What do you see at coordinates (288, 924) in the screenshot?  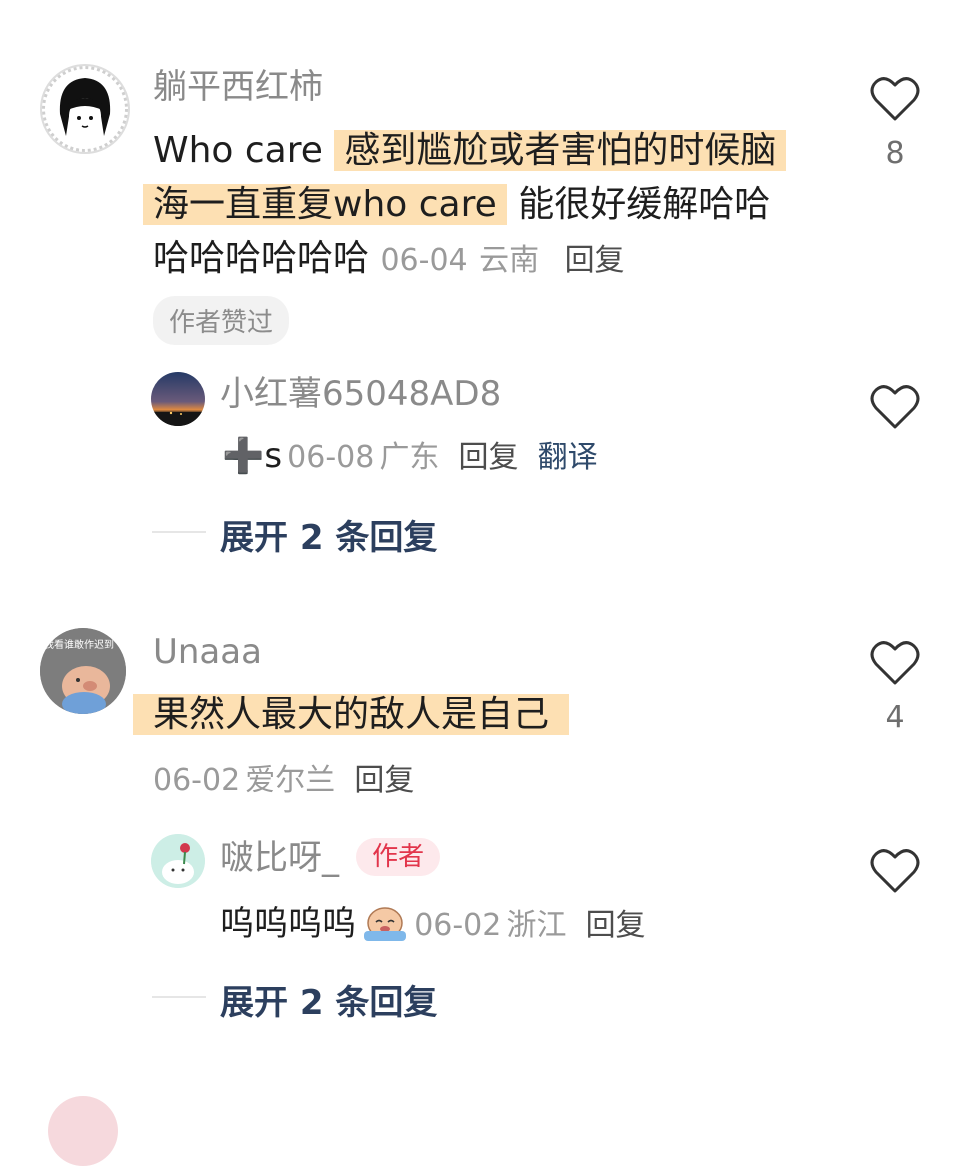 I see `reply-text: 呜呜呜呜` at bounding box center [288, 924].